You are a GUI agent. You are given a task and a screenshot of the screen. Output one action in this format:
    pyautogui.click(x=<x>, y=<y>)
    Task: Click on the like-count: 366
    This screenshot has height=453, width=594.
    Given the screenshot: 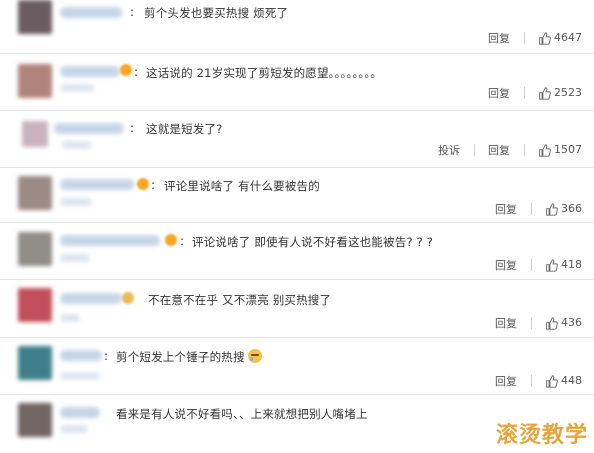 What is the action you would take?
    pyautogui.click(x=571, y=209)
    